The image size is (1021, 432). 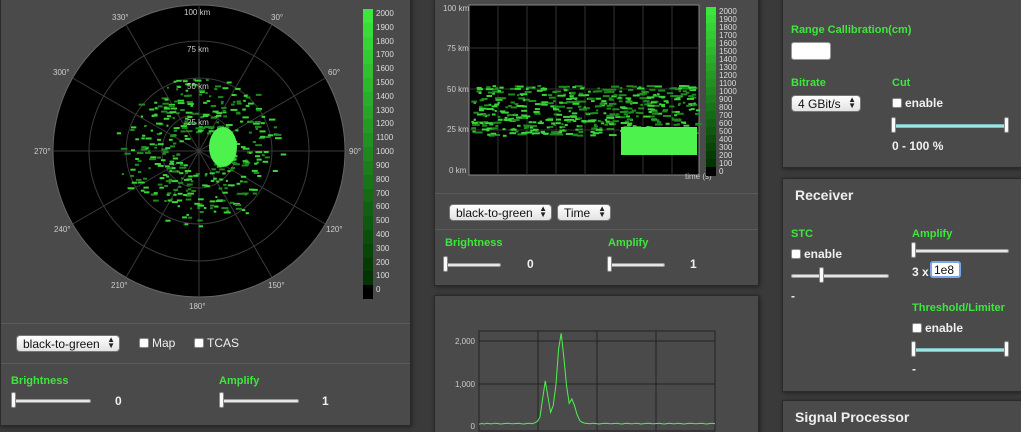 What do you see at coordinates (68, 343) in the screenshot?
I see `ppi-colormap-select: black-to-green ▲ ▼` at bounding box center [68, 343].